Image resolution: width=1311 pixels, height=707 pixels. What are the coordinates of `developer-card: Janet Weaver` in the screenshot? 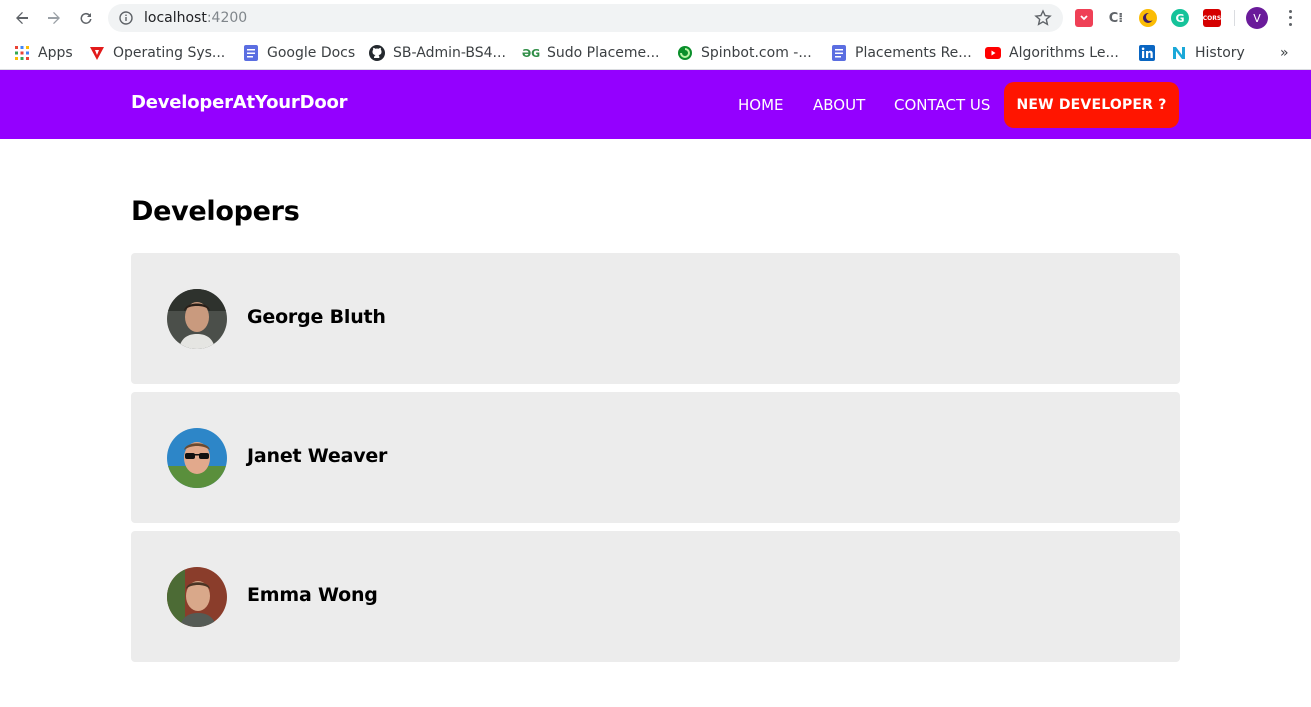 It's located at (655, 457).